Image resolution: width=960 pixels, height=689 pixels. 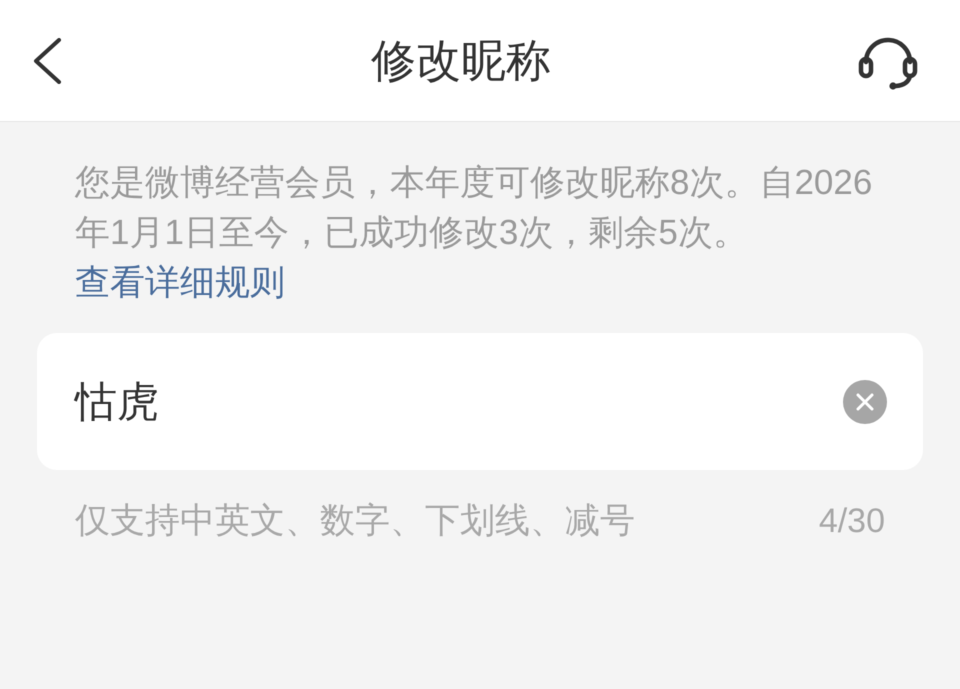 I want to click on character-counter: 4/30, so click(x=851, y=521).